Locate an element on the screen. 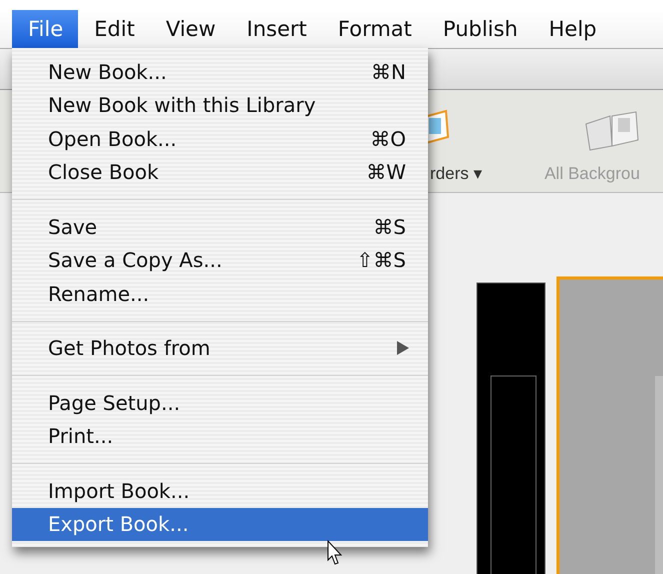 This screenshot has height=574, width=663. shortcut-label: ⌘W is located at coordinates (386, 172).